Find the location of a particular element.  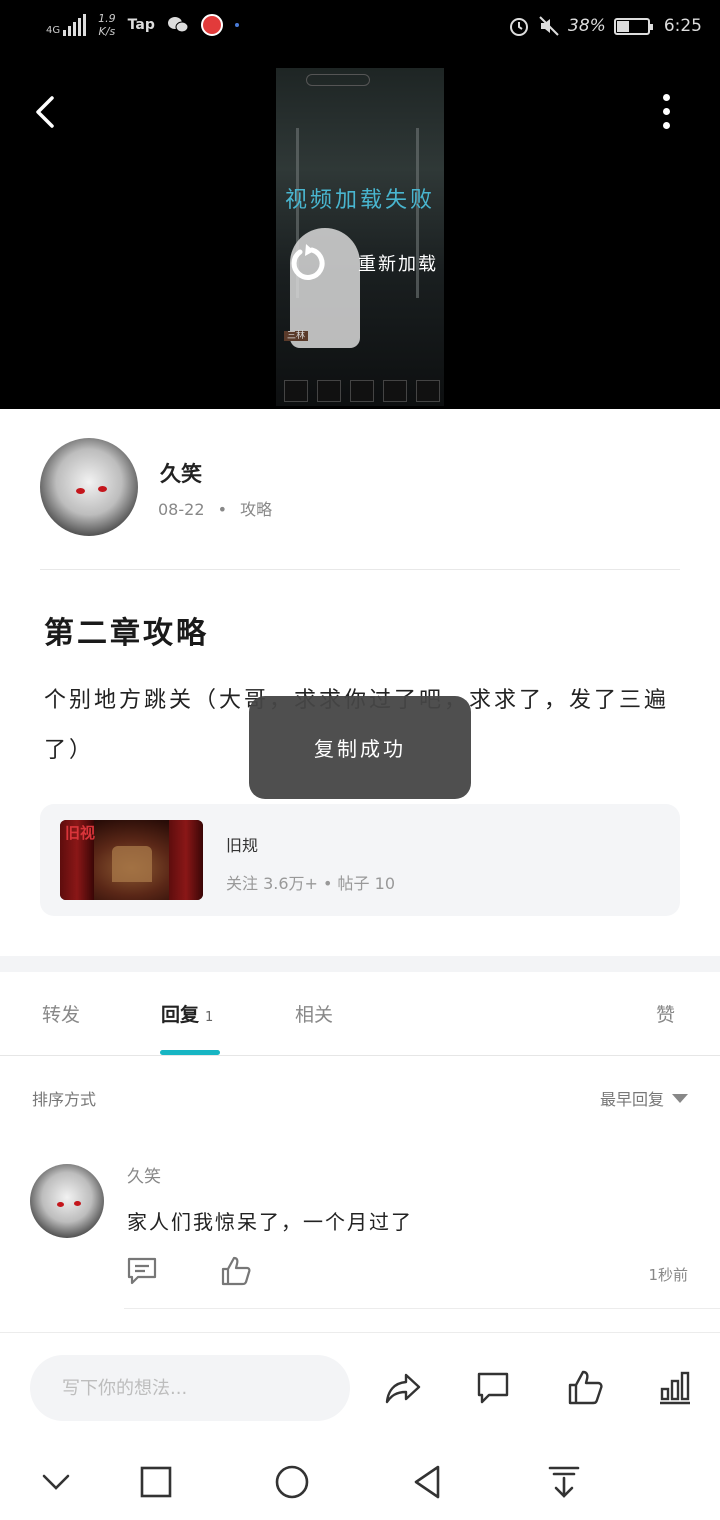

author-header: 久笑 08-22 • 攻略 is located at coordinates (360, 488).